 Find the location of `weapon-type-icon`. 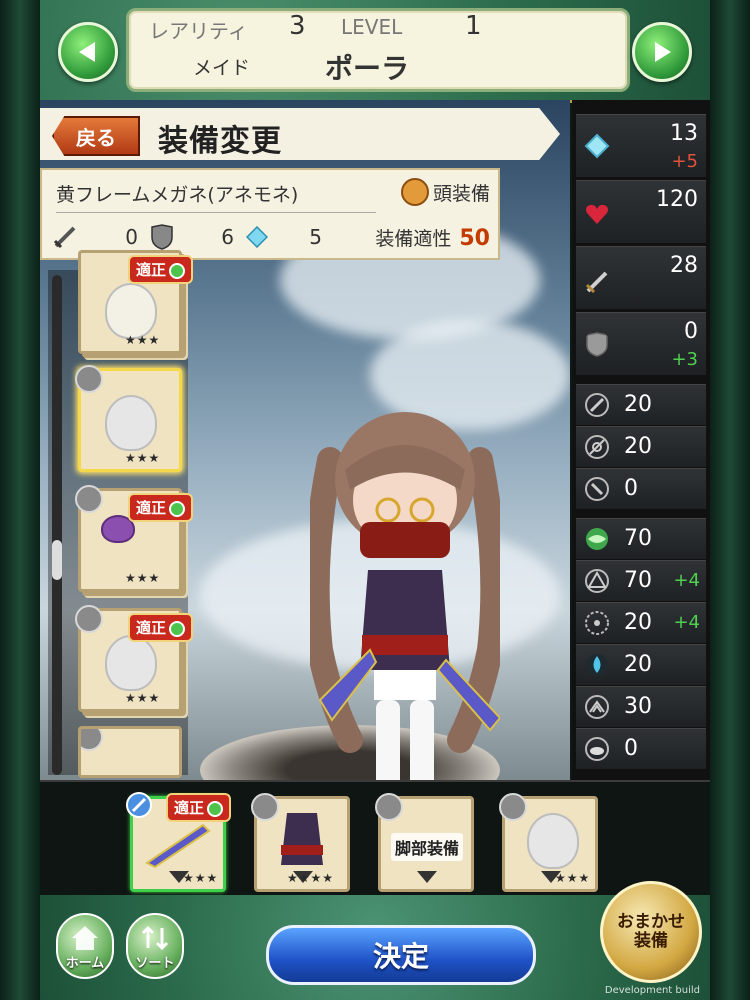

weapon-type-icon is located at coordinates (139, 805).